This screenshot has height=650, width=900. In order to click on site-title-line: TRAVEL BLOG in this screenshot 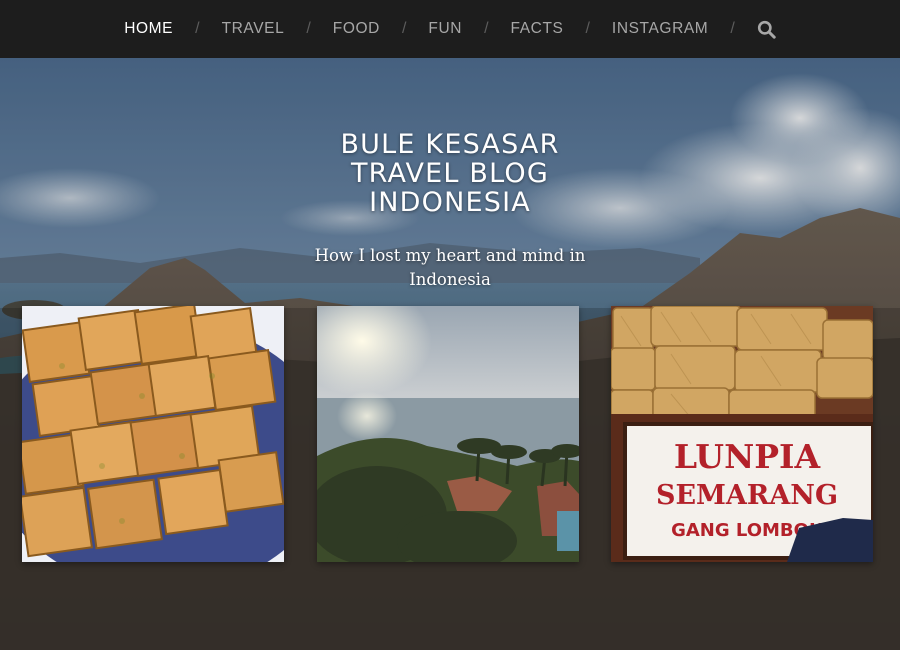, I will do `click(450, 173)`.